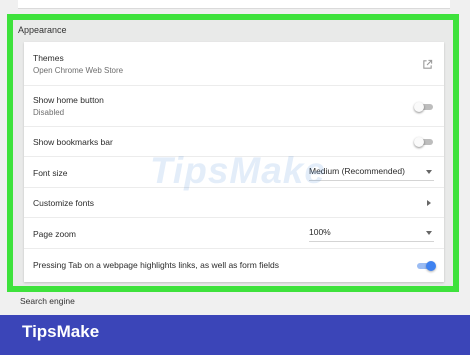  What do you see at coordinates (234, 203) in the screenshot?
I see `customize-fonts-row: Customize fonts` at bounding box center [234, 203].